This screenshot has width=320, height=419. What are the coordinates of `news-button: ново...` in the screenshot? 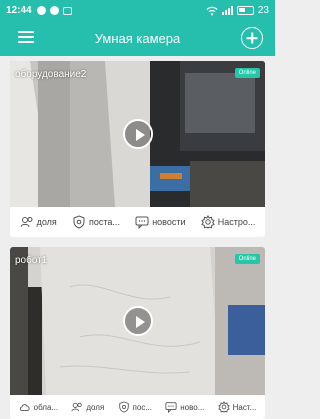 It's located at (184, 407).